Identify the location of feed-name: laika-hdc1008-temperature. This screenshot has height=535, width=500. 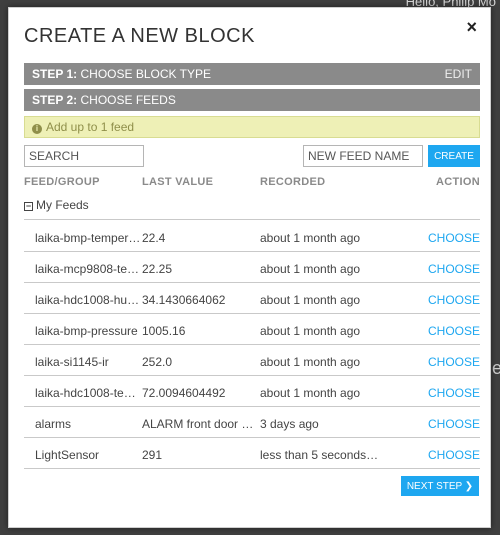
(88, 393).